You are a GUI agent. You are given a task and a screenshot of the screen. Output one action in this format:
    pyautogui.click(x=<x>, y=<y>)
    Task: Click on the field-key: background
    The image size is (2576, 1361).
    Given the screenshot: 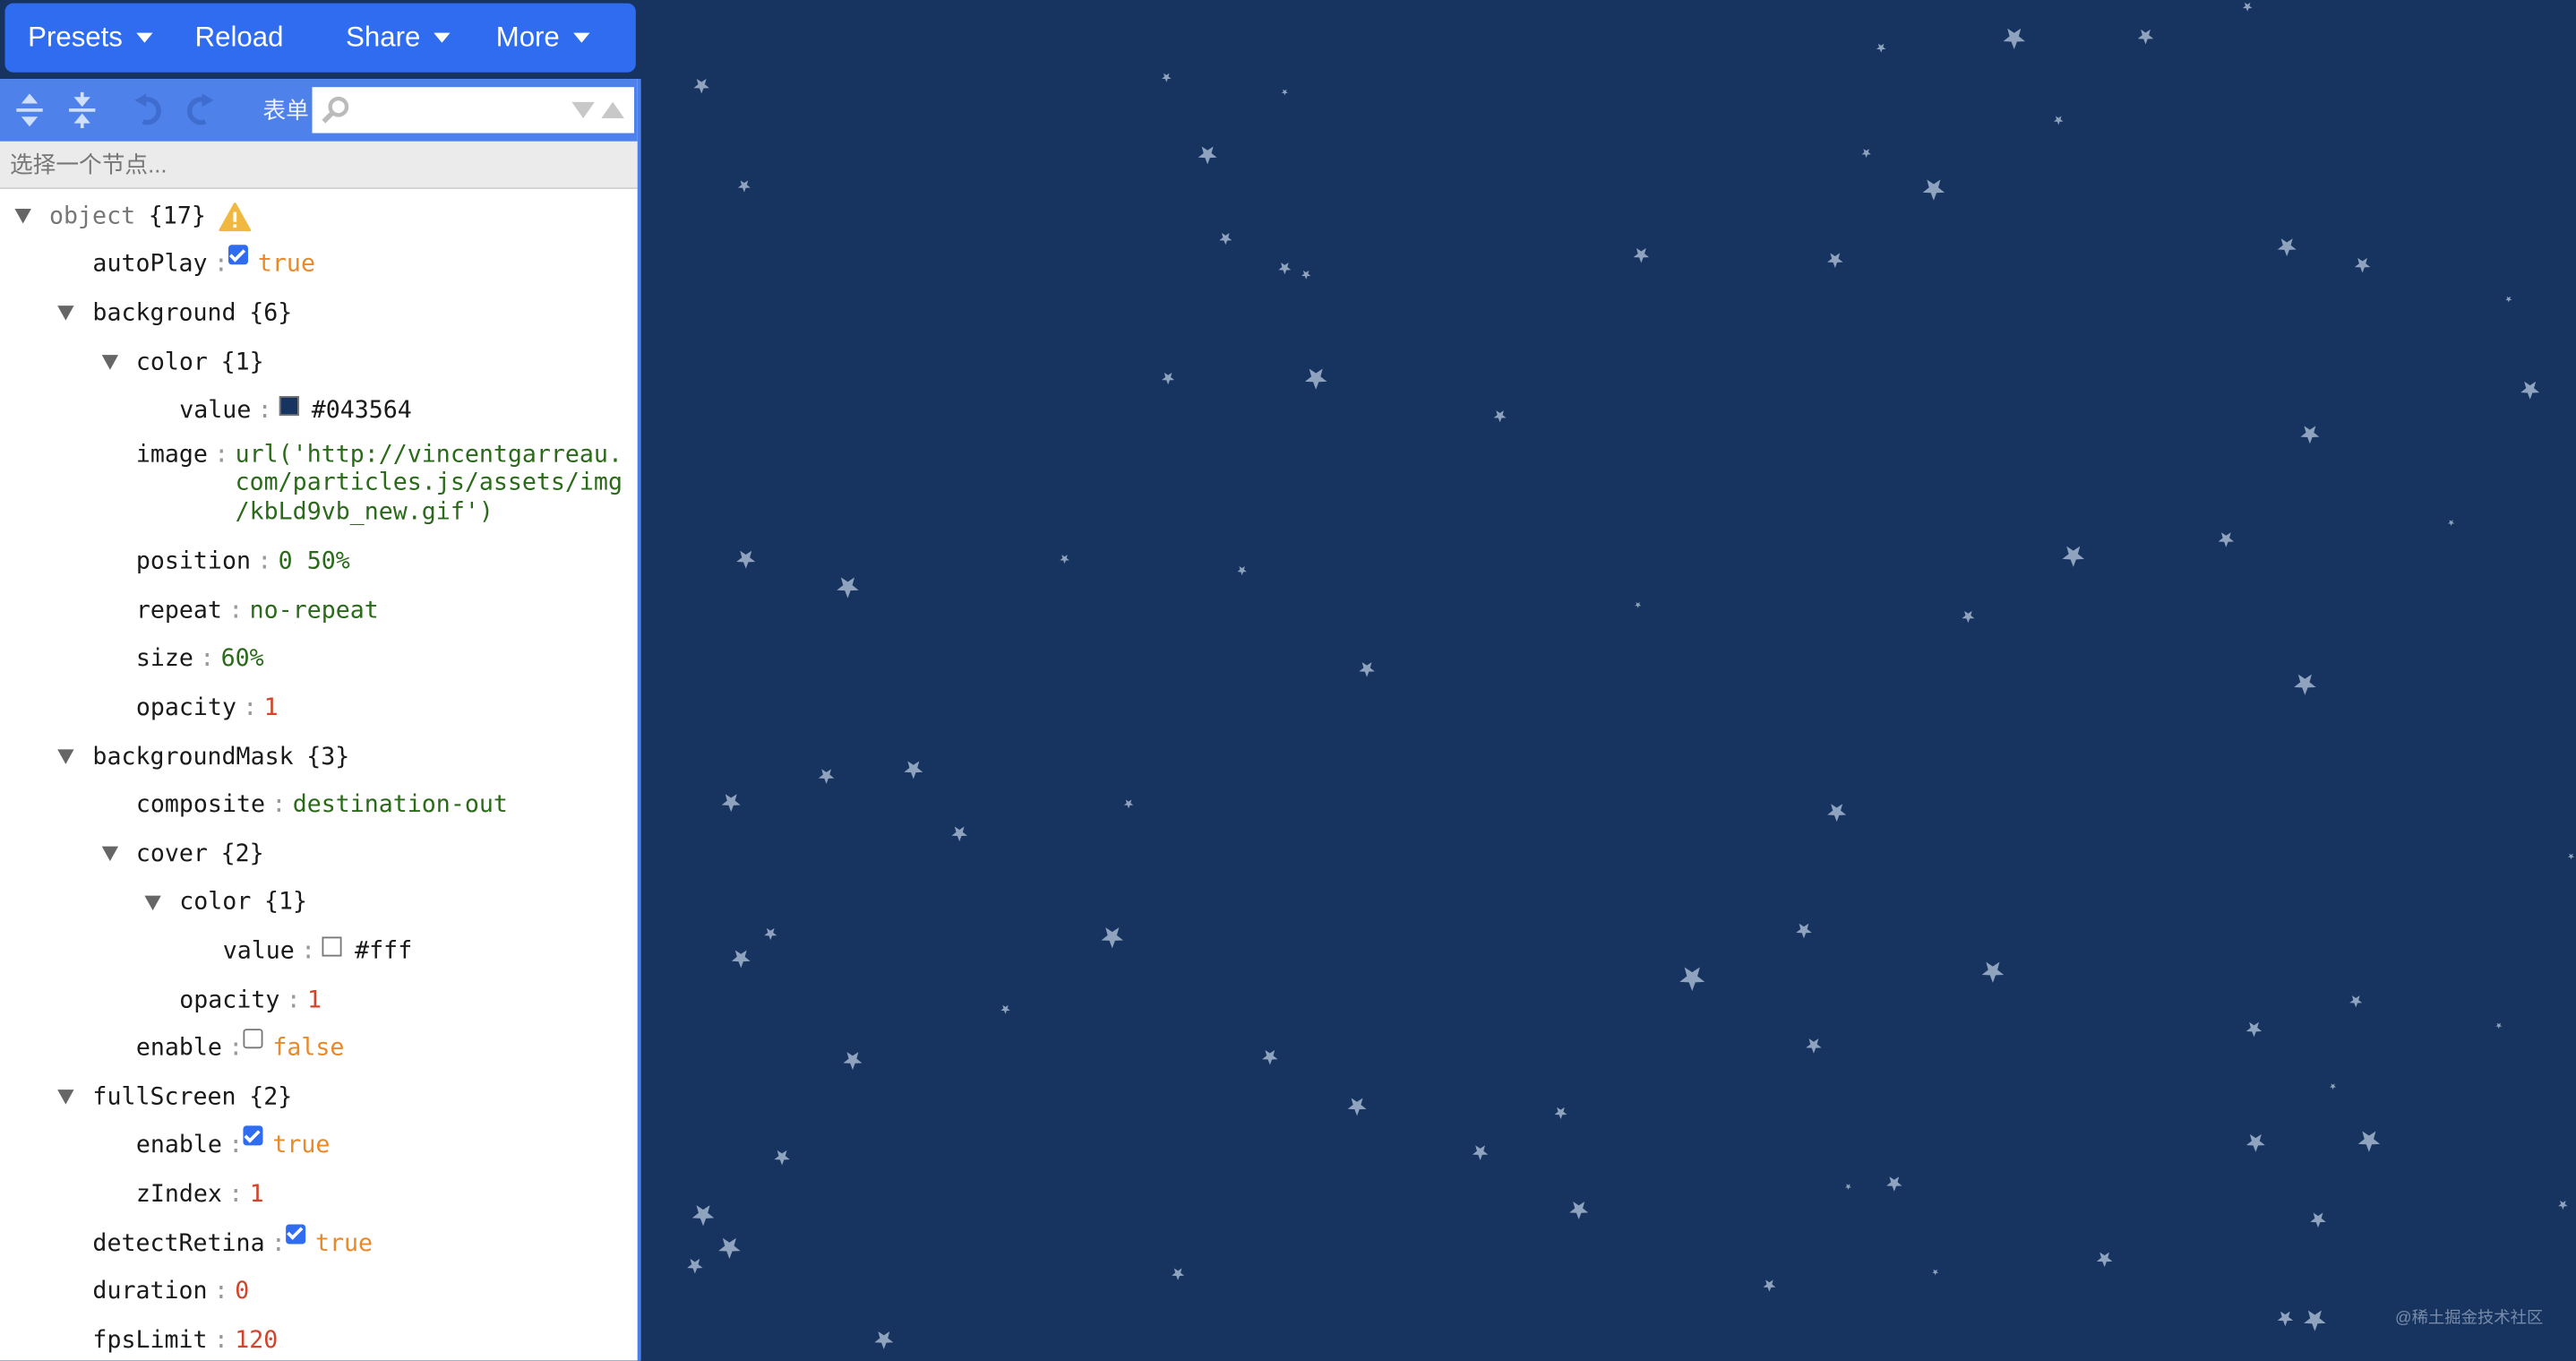 What is the action you would take?
    pyautogui.click(x=164, y=314)
    